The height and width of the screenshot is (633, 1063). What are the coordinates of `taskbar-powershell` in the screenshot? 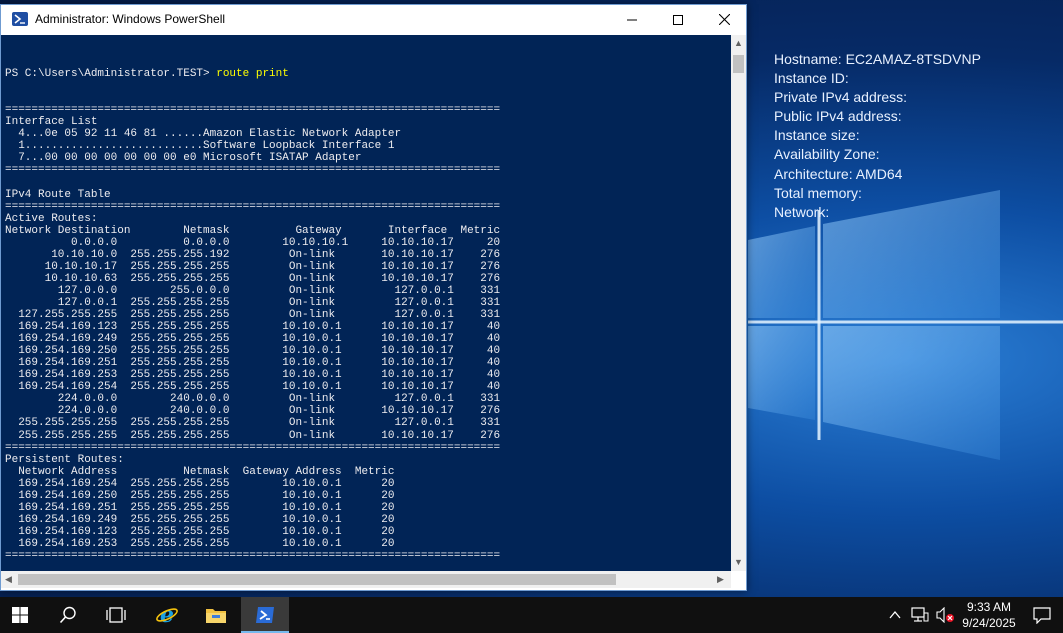 It's located at (265, 615).